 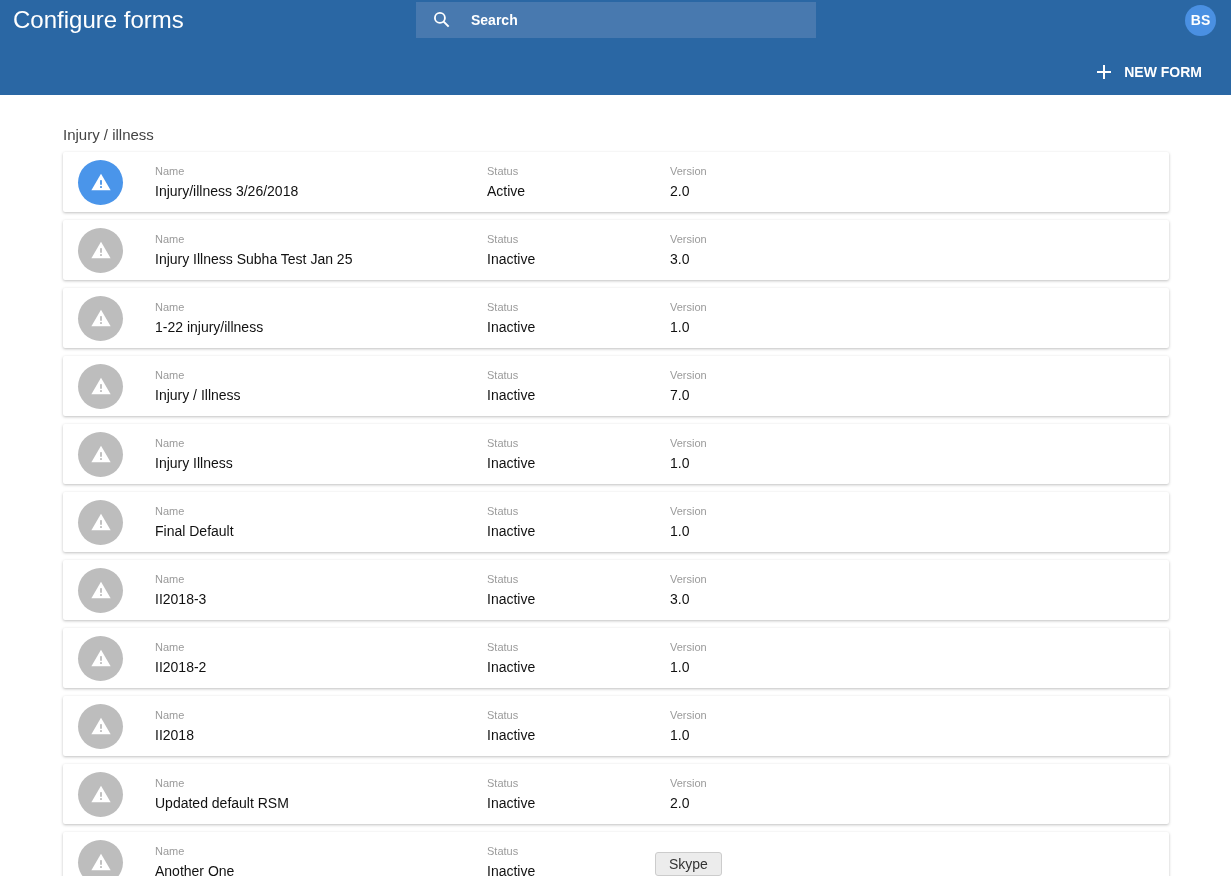 I want to click on form-version: 7.0, so click(x=680, y=395).